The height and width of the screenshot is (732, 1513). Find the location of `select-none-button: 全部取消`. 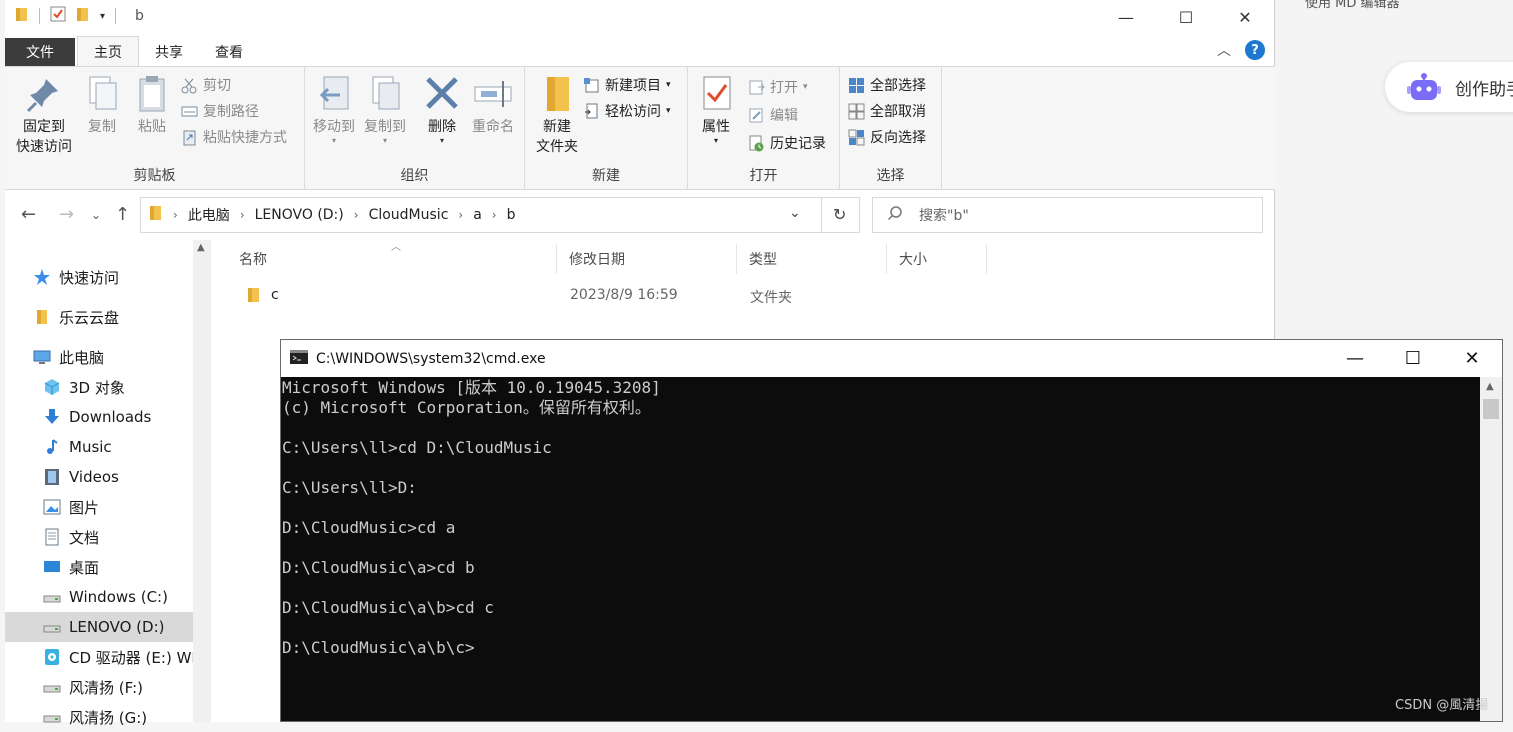

select-none-button: 全部取消 is located at coordinates (887, 111).